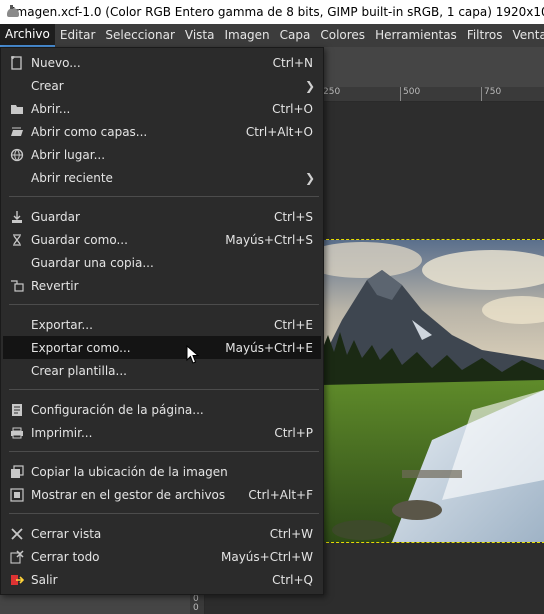  Describe the element at coordinates (17, 410) in the screenshot. I see `page-setup-icon` at that location.